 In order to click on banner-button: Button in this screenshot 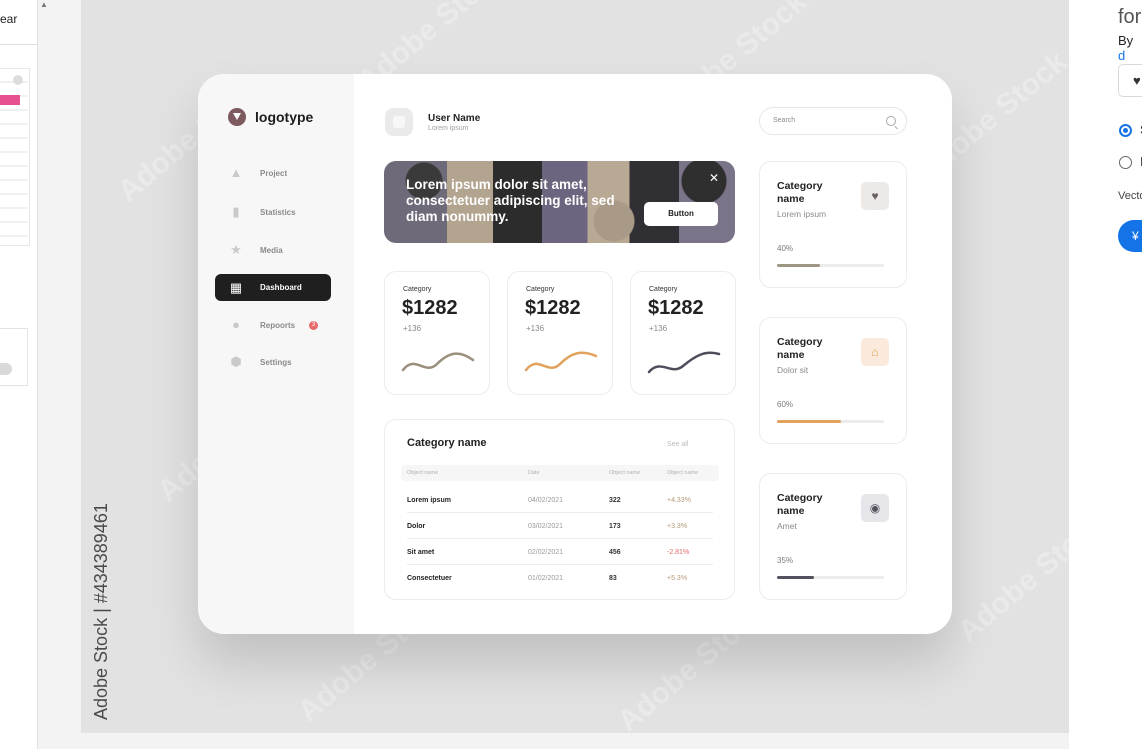, I will do `click(681, 214)`.